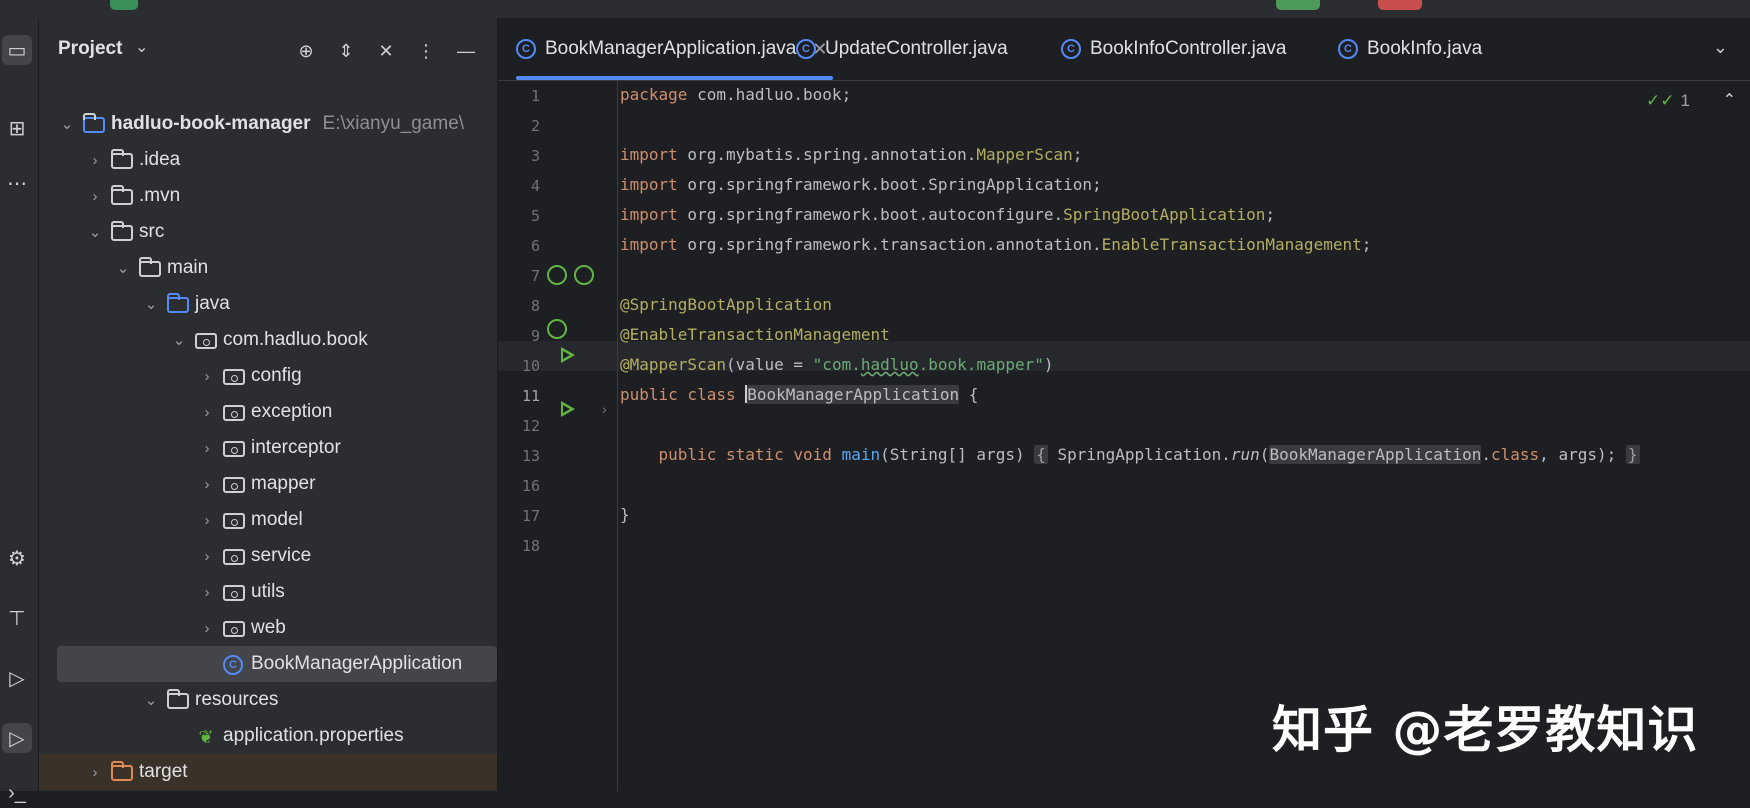  Describe the element at coordinates (122, 158) in the screenshot. I see `folder-icon` at that location.